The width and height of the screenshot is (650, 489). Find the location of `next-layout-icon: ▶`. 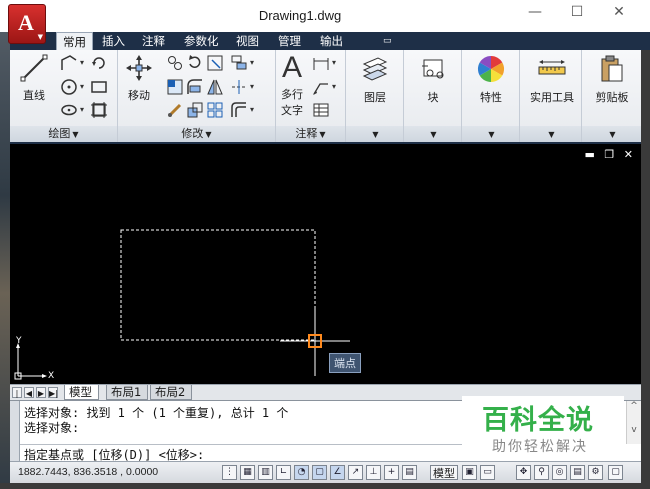

next-layout-icon: ▶ is located at coordinates (41, 392).